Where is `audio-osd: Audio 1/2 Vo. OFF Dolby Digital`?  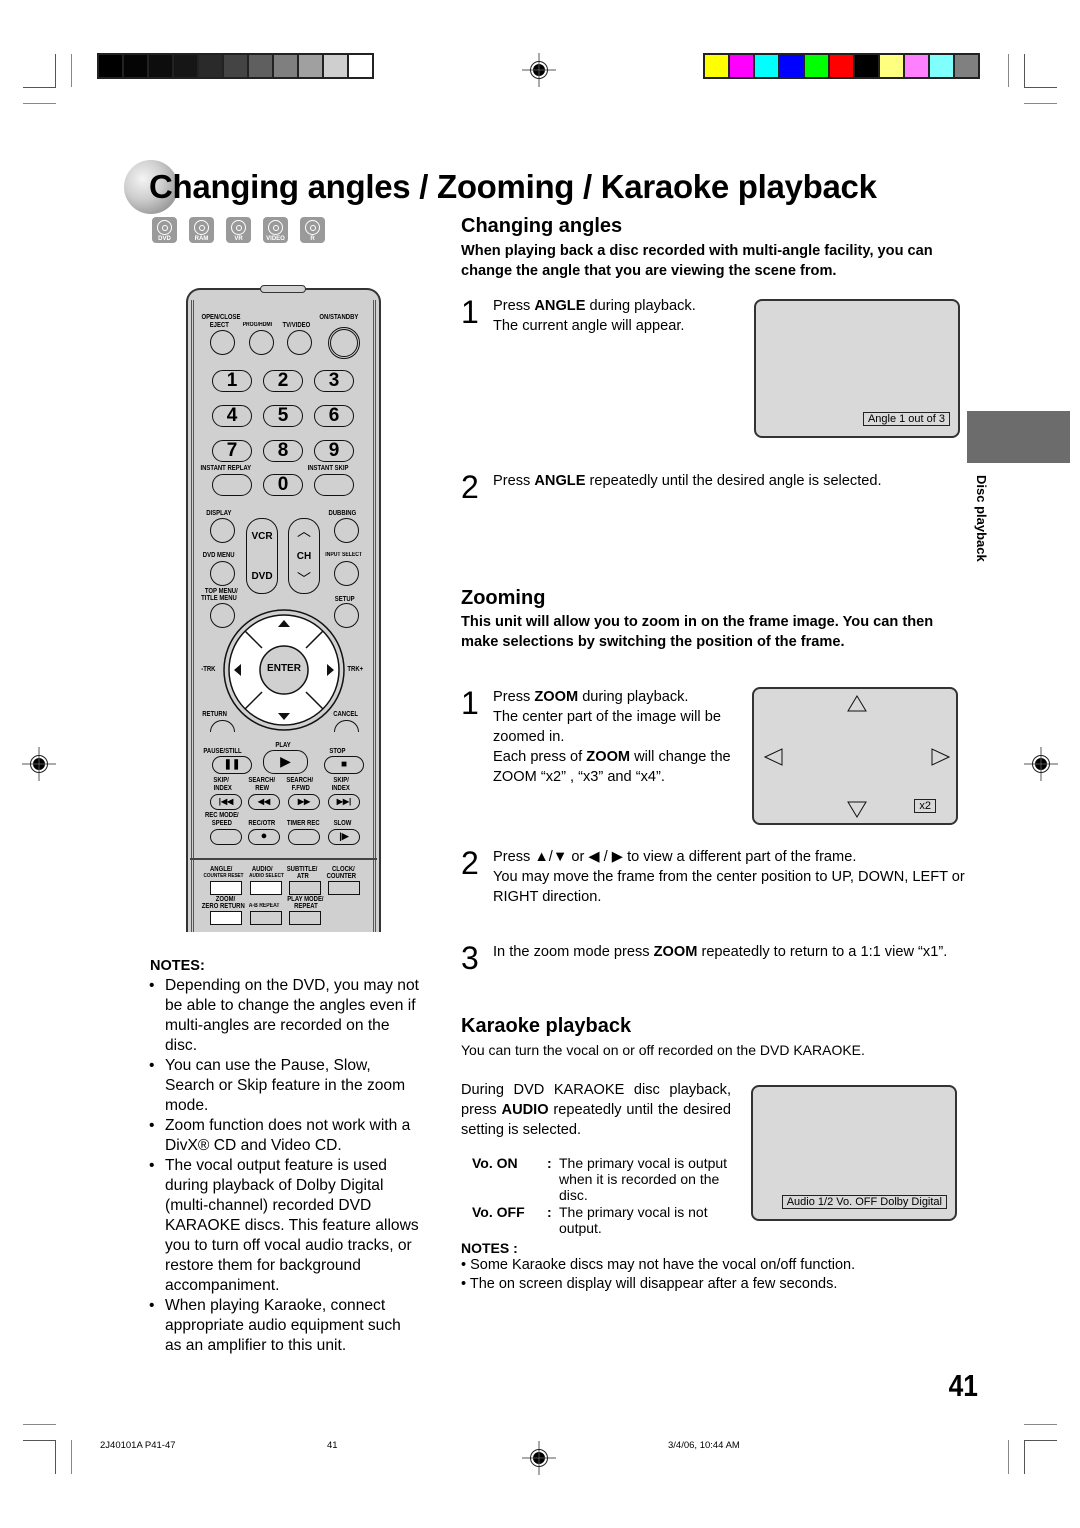 audio-osd: Audio 1/2 Vo. OFF Dolby Digital is located at coordinates (864, 1202).